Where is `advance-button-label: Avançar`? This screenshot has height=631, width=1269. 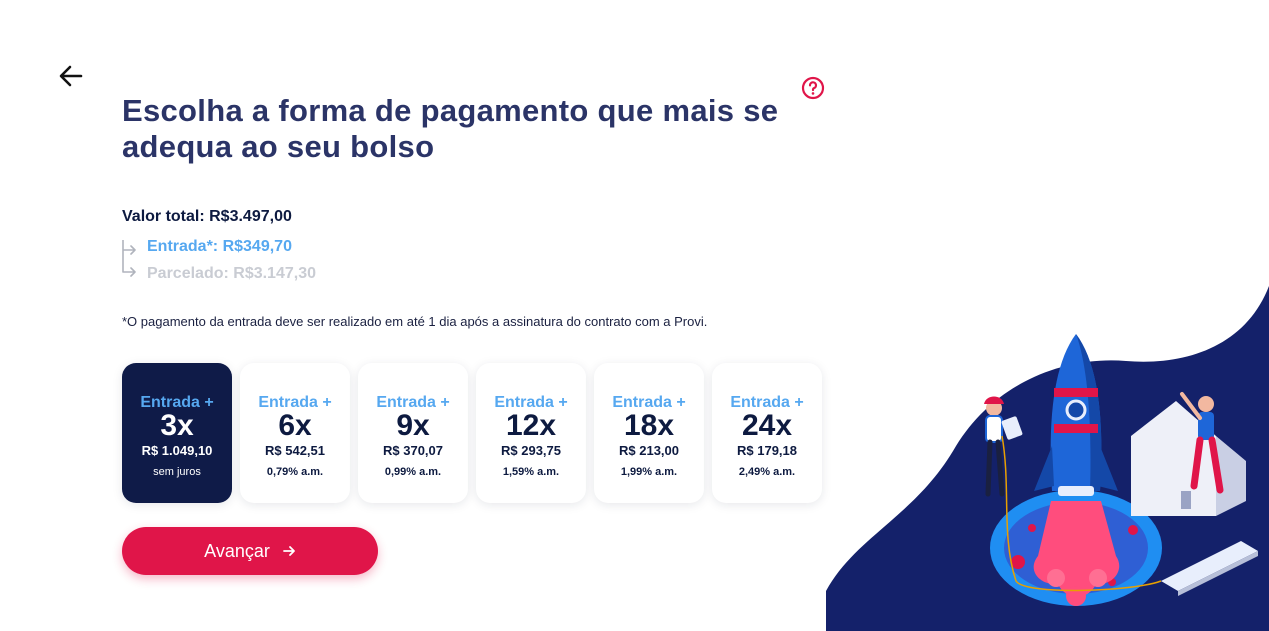 advance-button-label: Avançar is located at coordinates (237, 550).